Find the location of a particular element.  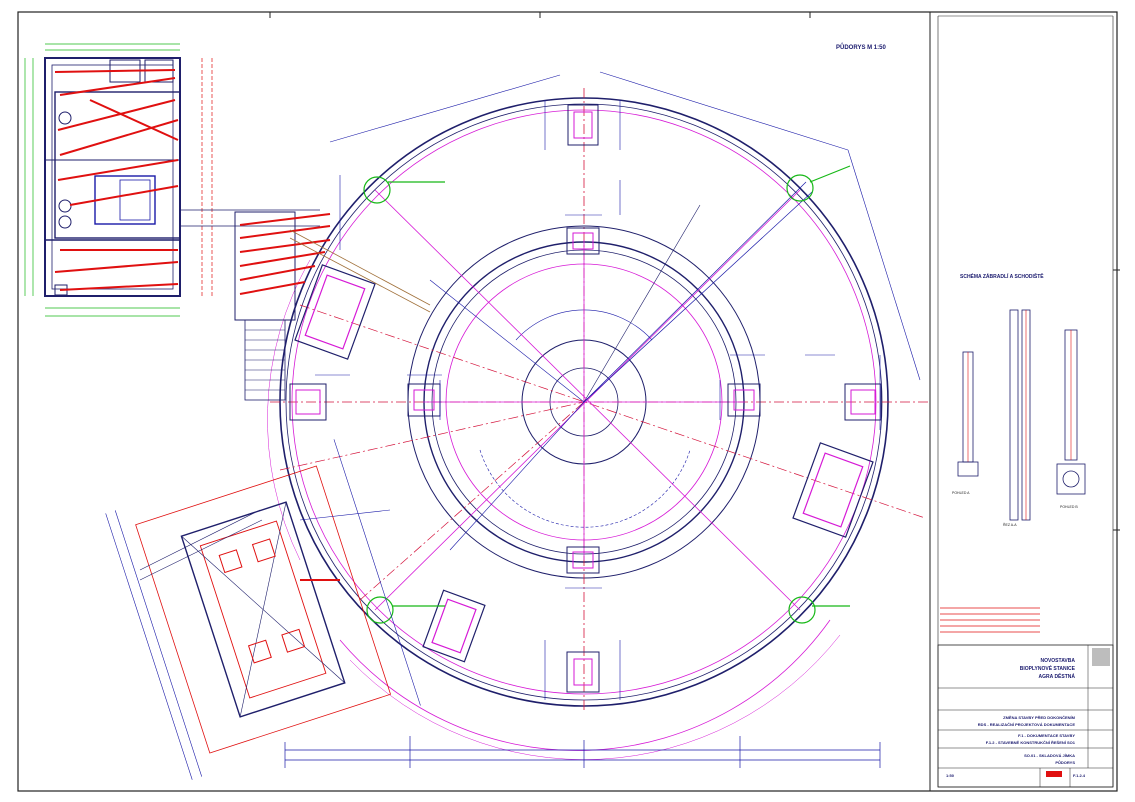

part-line-2: RDS - REALIZAČNÍ PROJEKTOVÁ DOKUMENTACE is located at coordinates (1027, 724).